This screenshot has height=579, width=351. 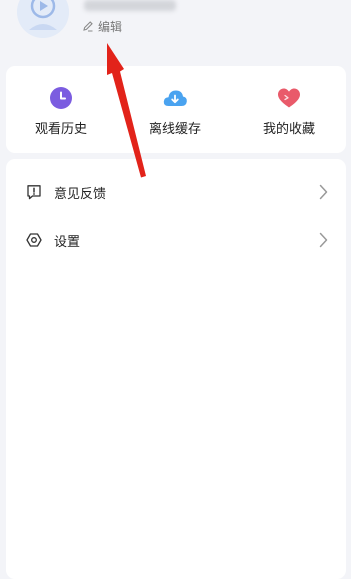 What do you see at coordinates (61, 98) in the screenshot?
I see `clock-icon` at bounding box center [61, 98].